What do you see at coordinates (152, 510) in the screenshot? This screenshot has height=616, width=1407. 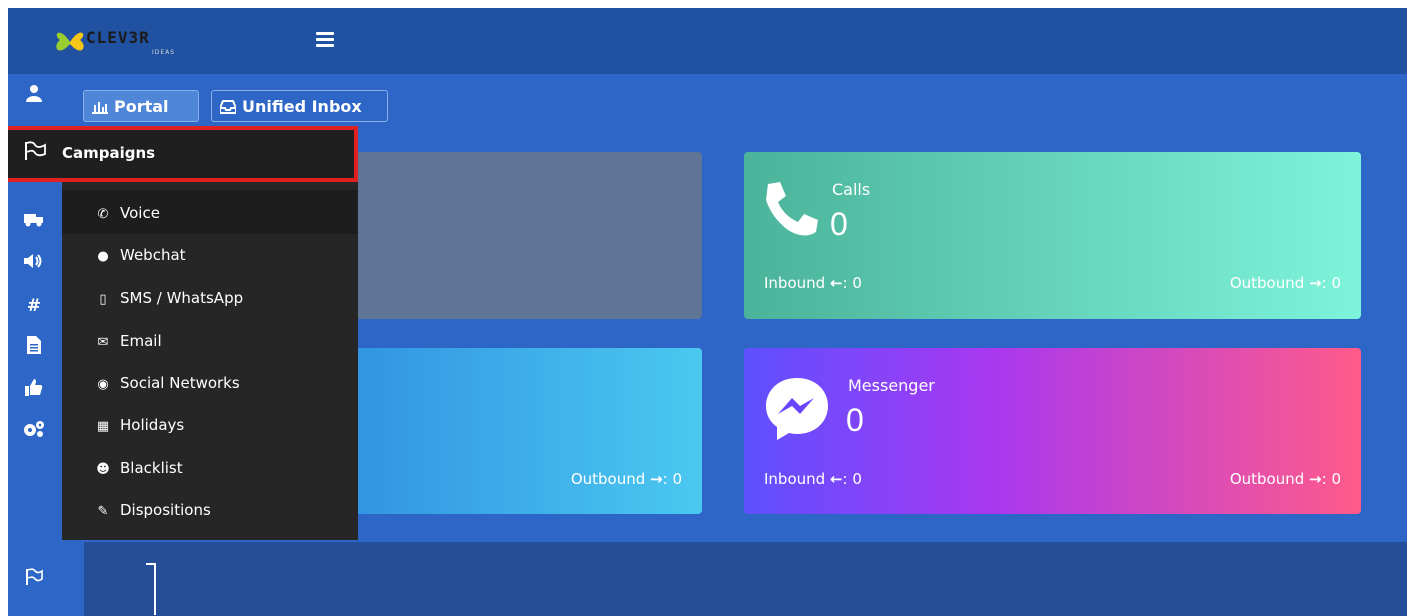 I see `menu-item-dispositions: ✎ Dispositions` at bounding box center [152, 510].